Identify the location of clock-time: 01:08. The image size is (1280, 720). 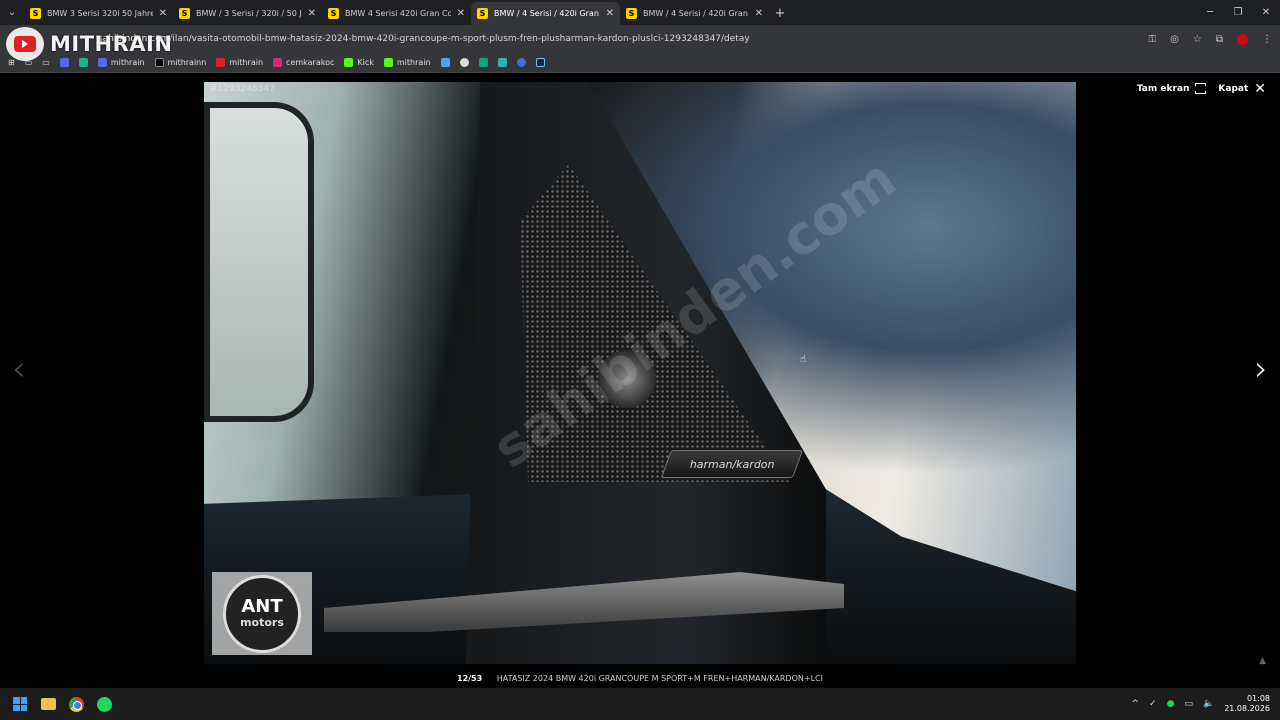
(1258, 698).